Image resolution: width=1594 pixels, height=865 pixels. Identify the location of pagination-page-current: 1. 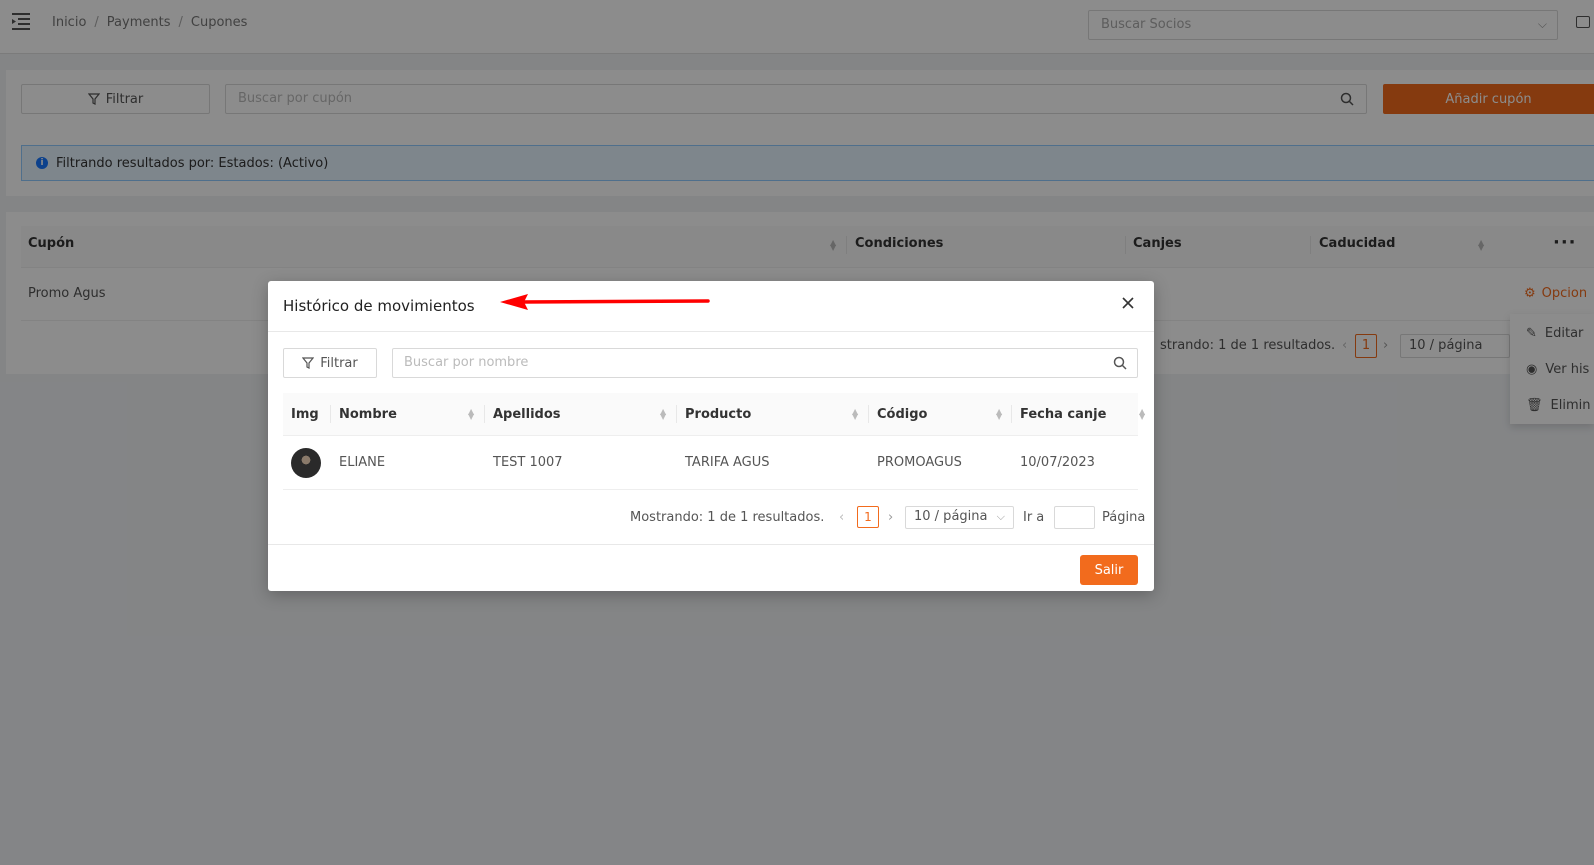
(868, 517).